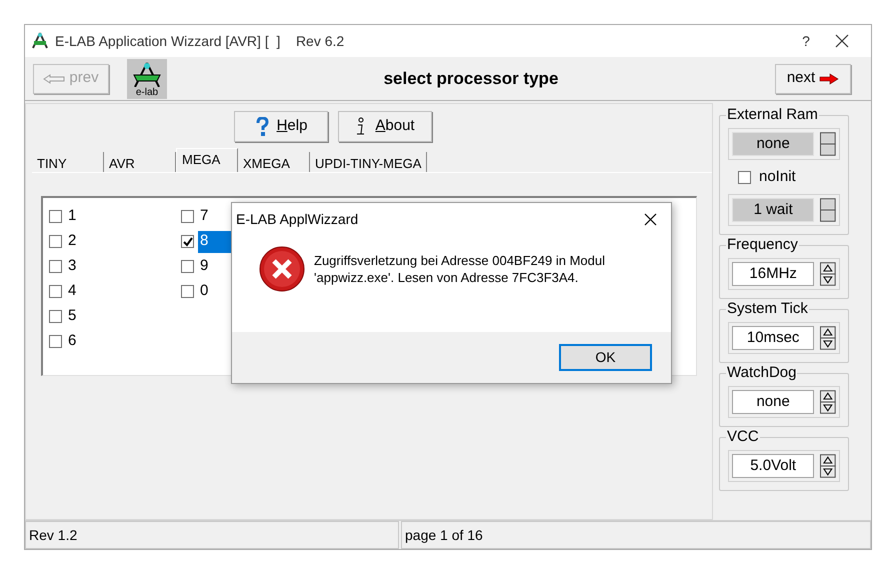 The width and height of the screenshot is (883, 583). What do you see at coordinates (54, 79) in the screenshot?
I see `left-arrow-icon` at bounding box center [54, 79].